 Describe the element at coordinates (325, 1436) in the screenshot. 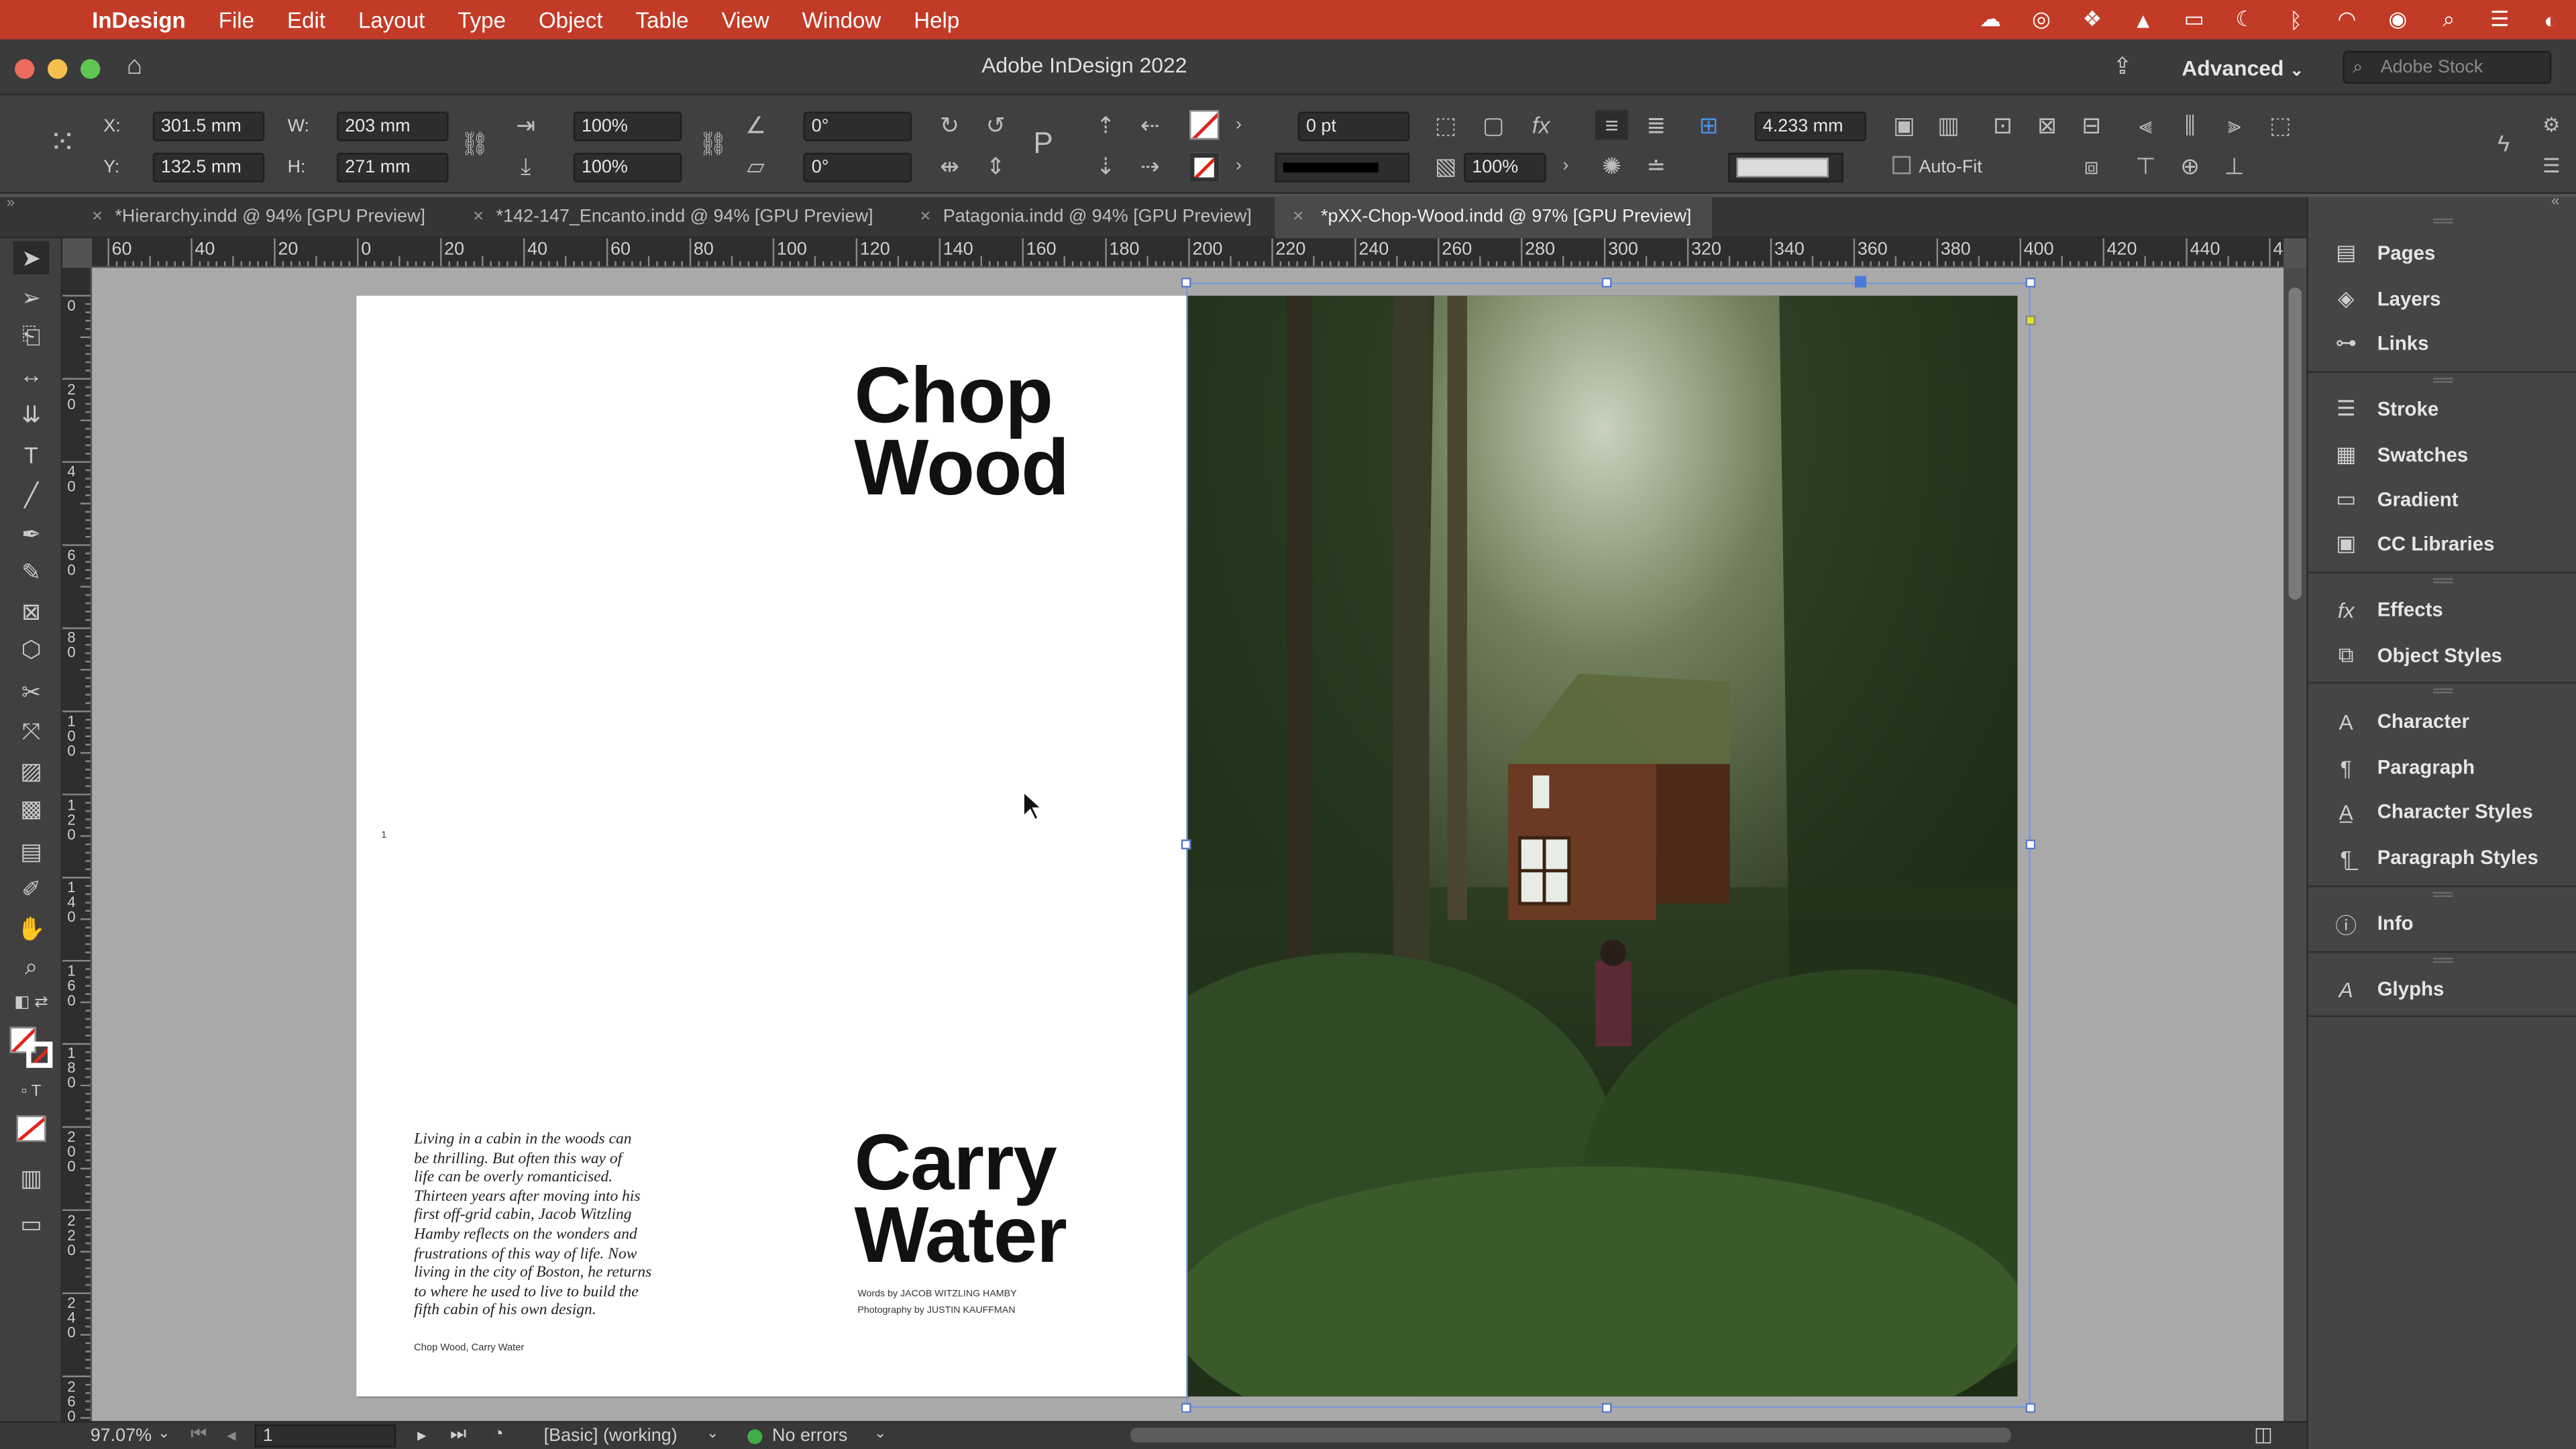

I see `page-number-field: 1` at that location.